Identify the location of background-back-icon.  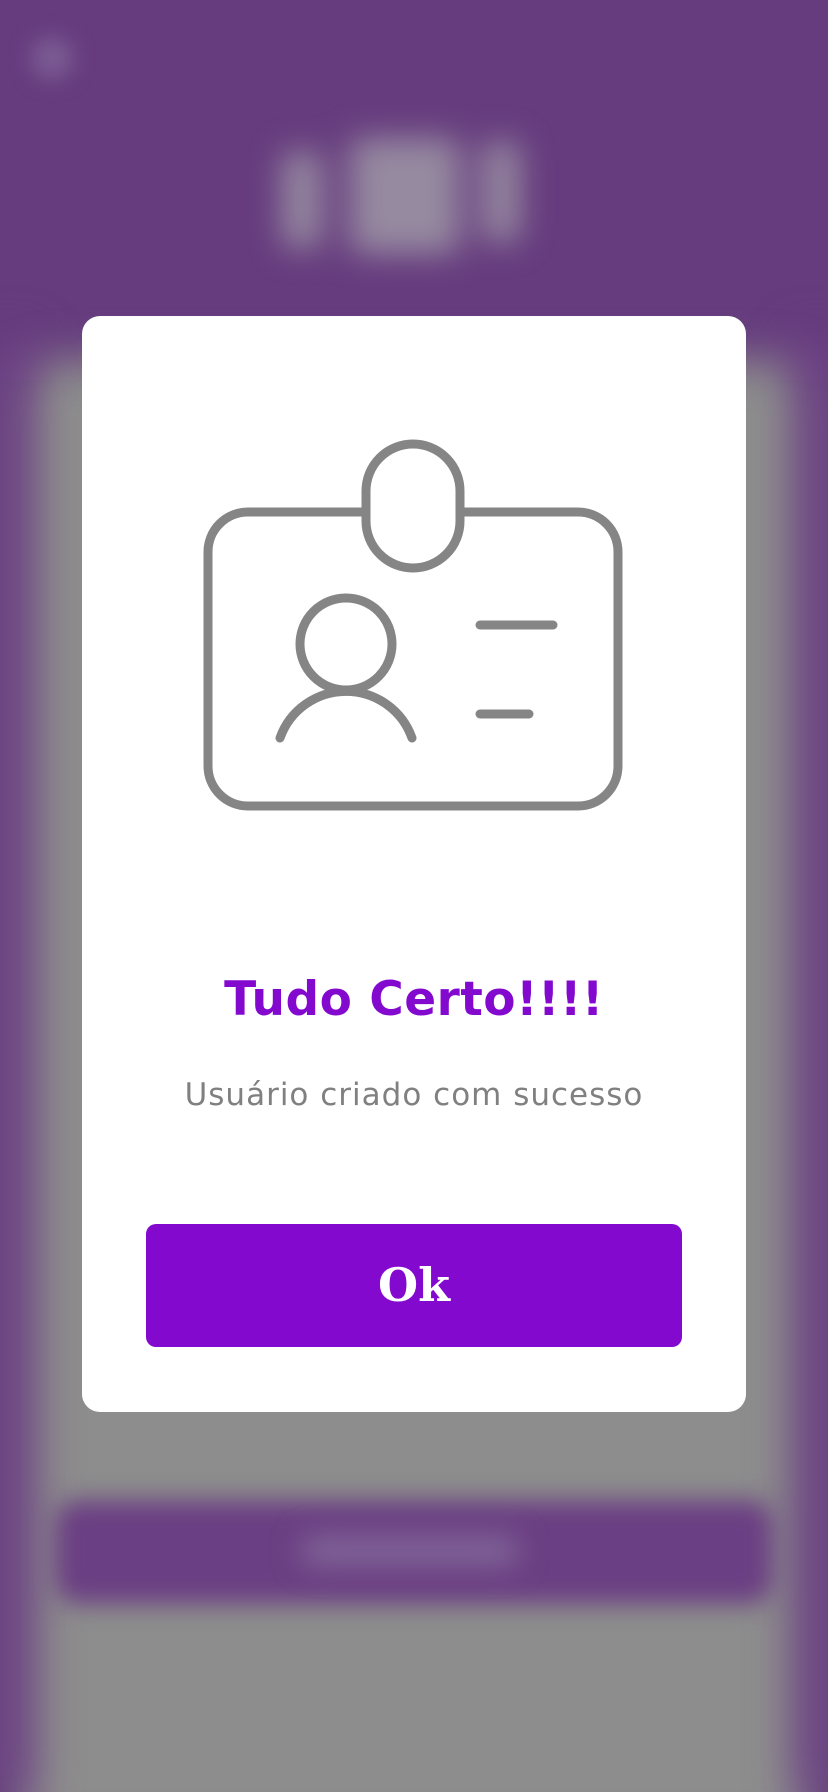
(52, 58).